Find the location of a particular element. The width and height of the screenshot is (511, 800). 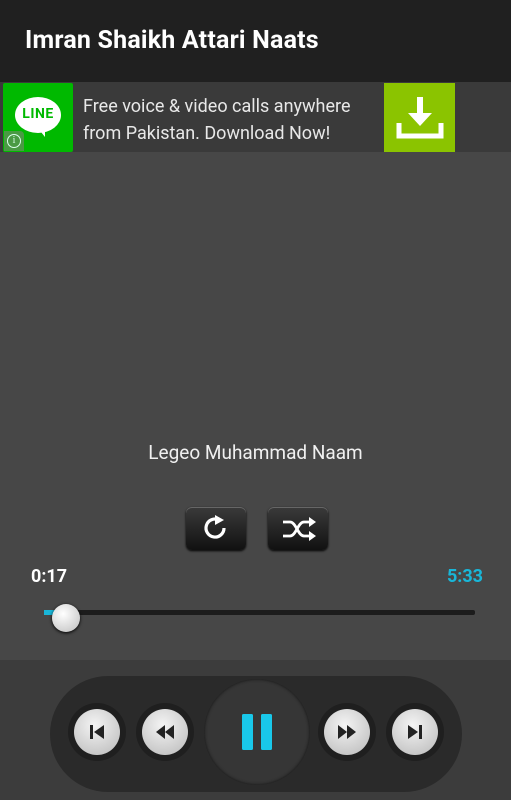

shuffle-button is located at coordinates (298, 528).